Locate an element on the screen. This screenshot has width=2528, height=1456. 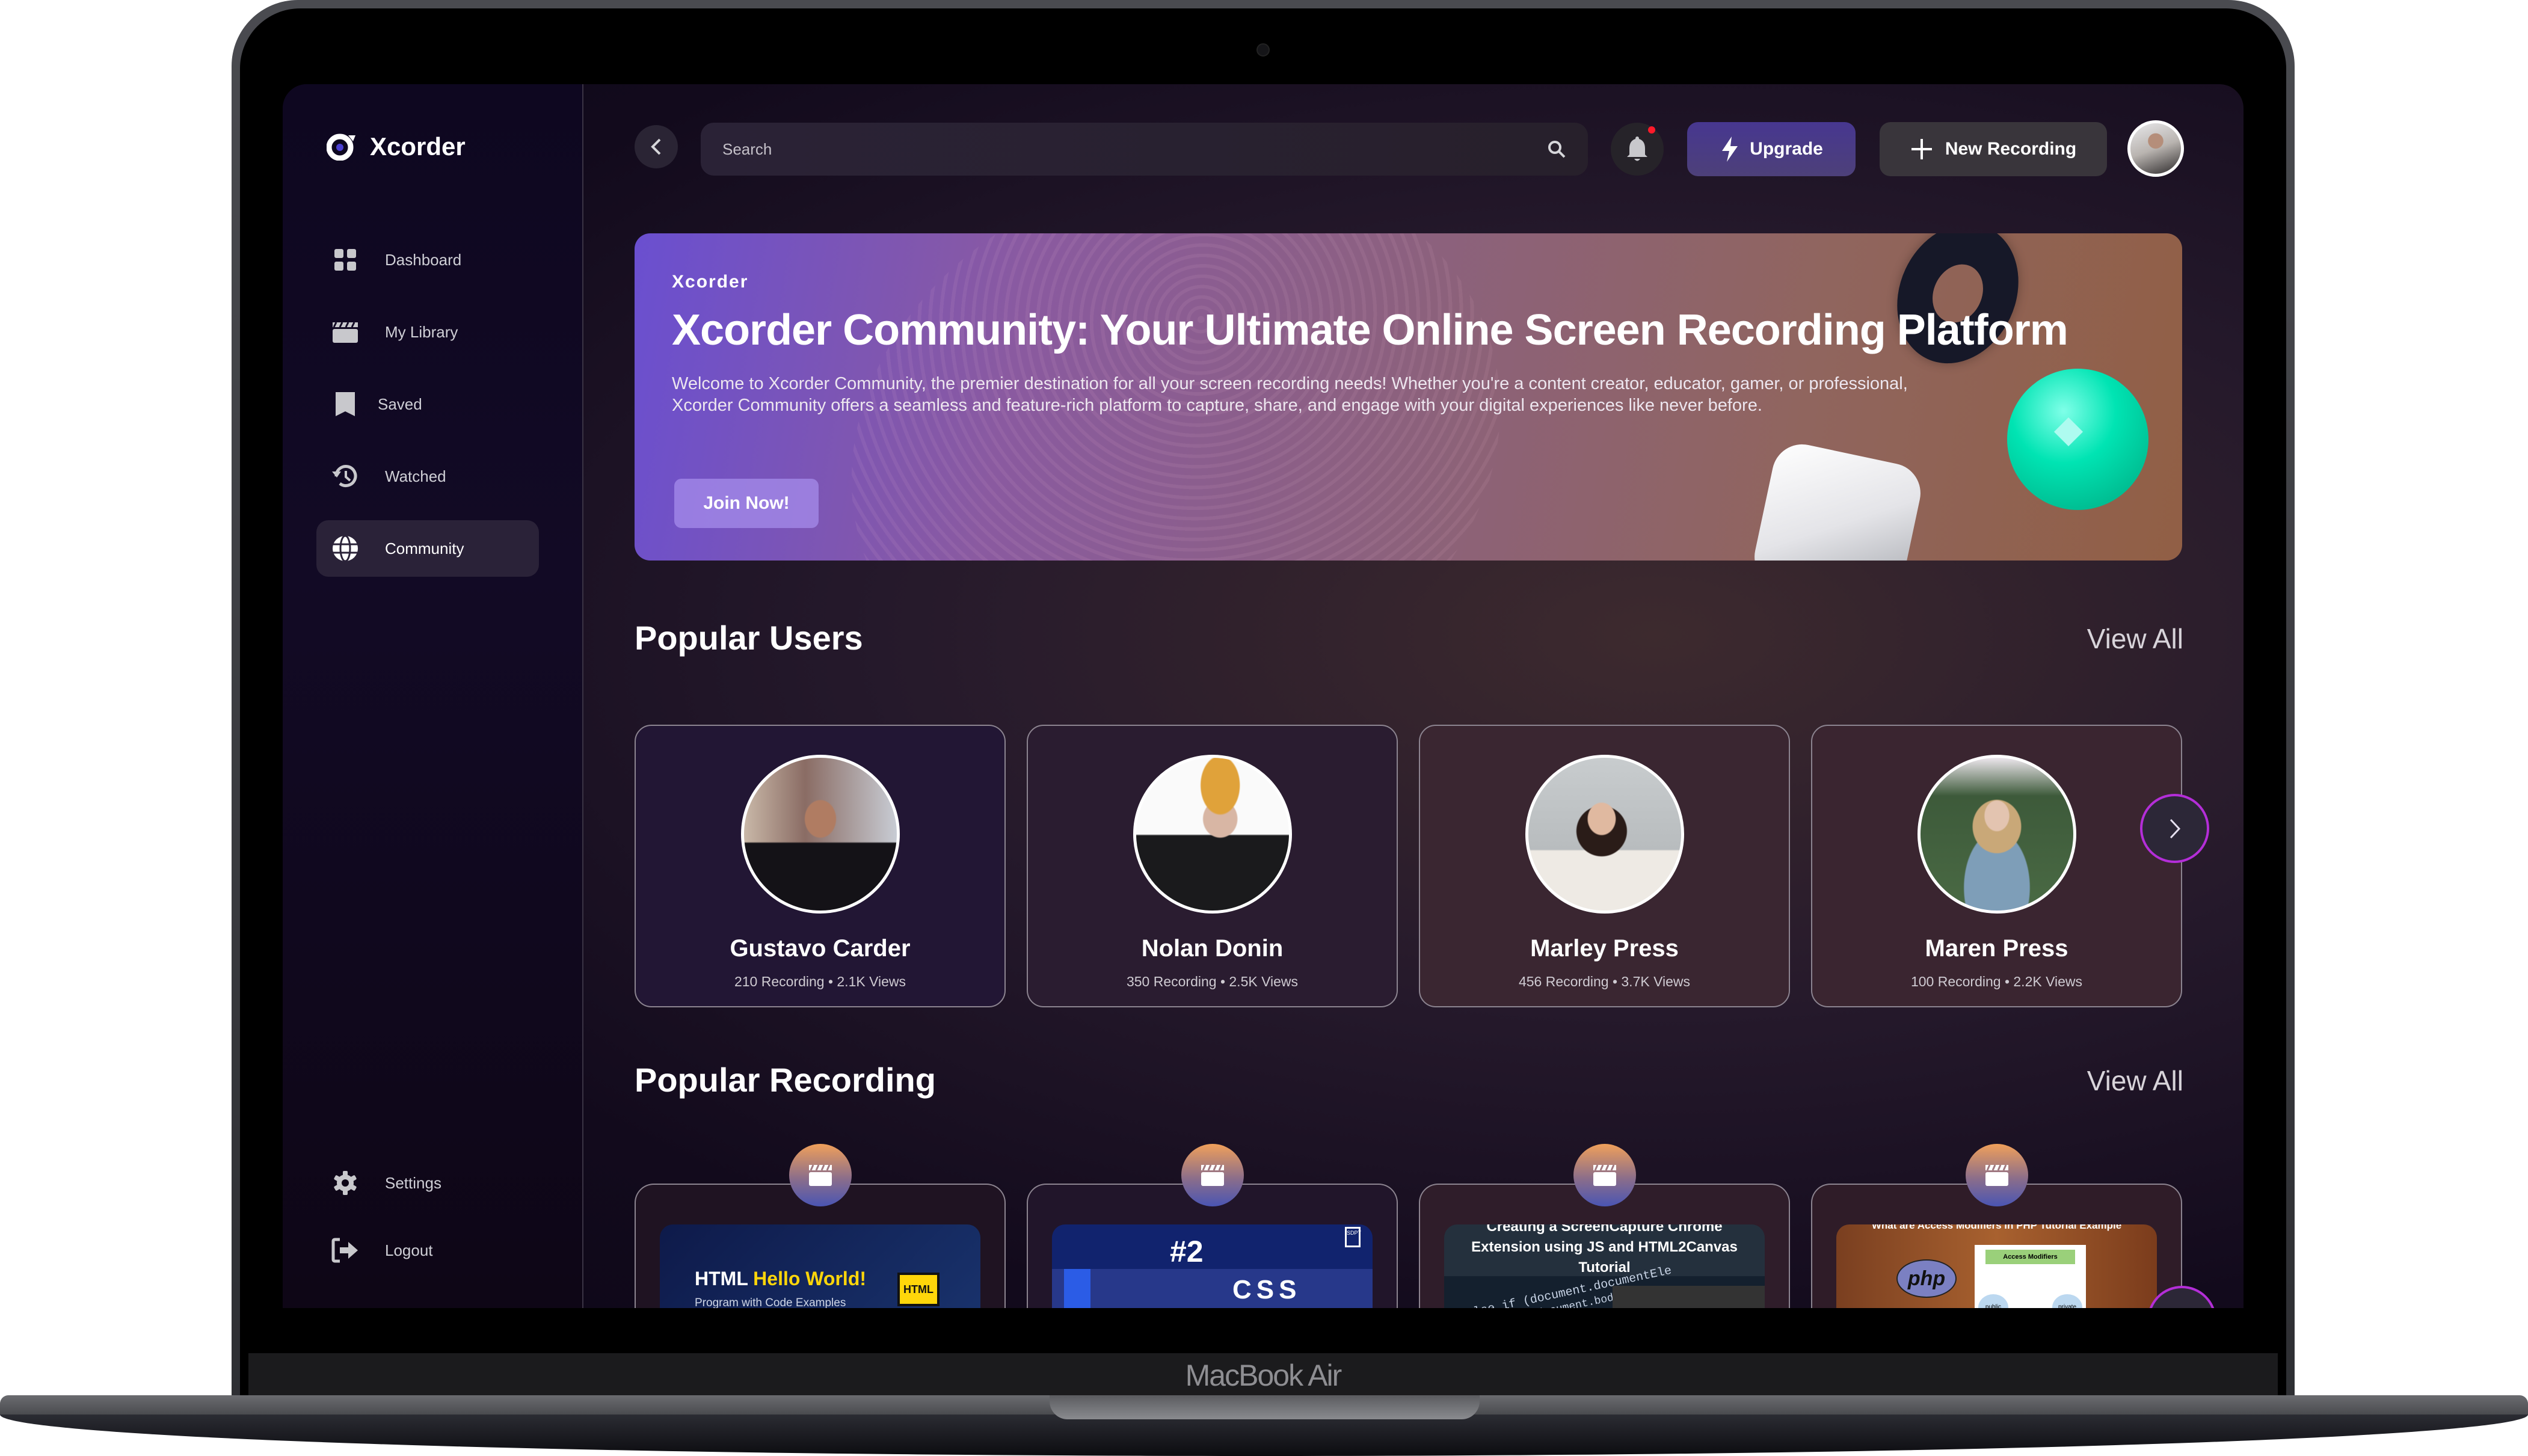
popular-recording-view-all: View All is located at coordinates (2135, 1080).